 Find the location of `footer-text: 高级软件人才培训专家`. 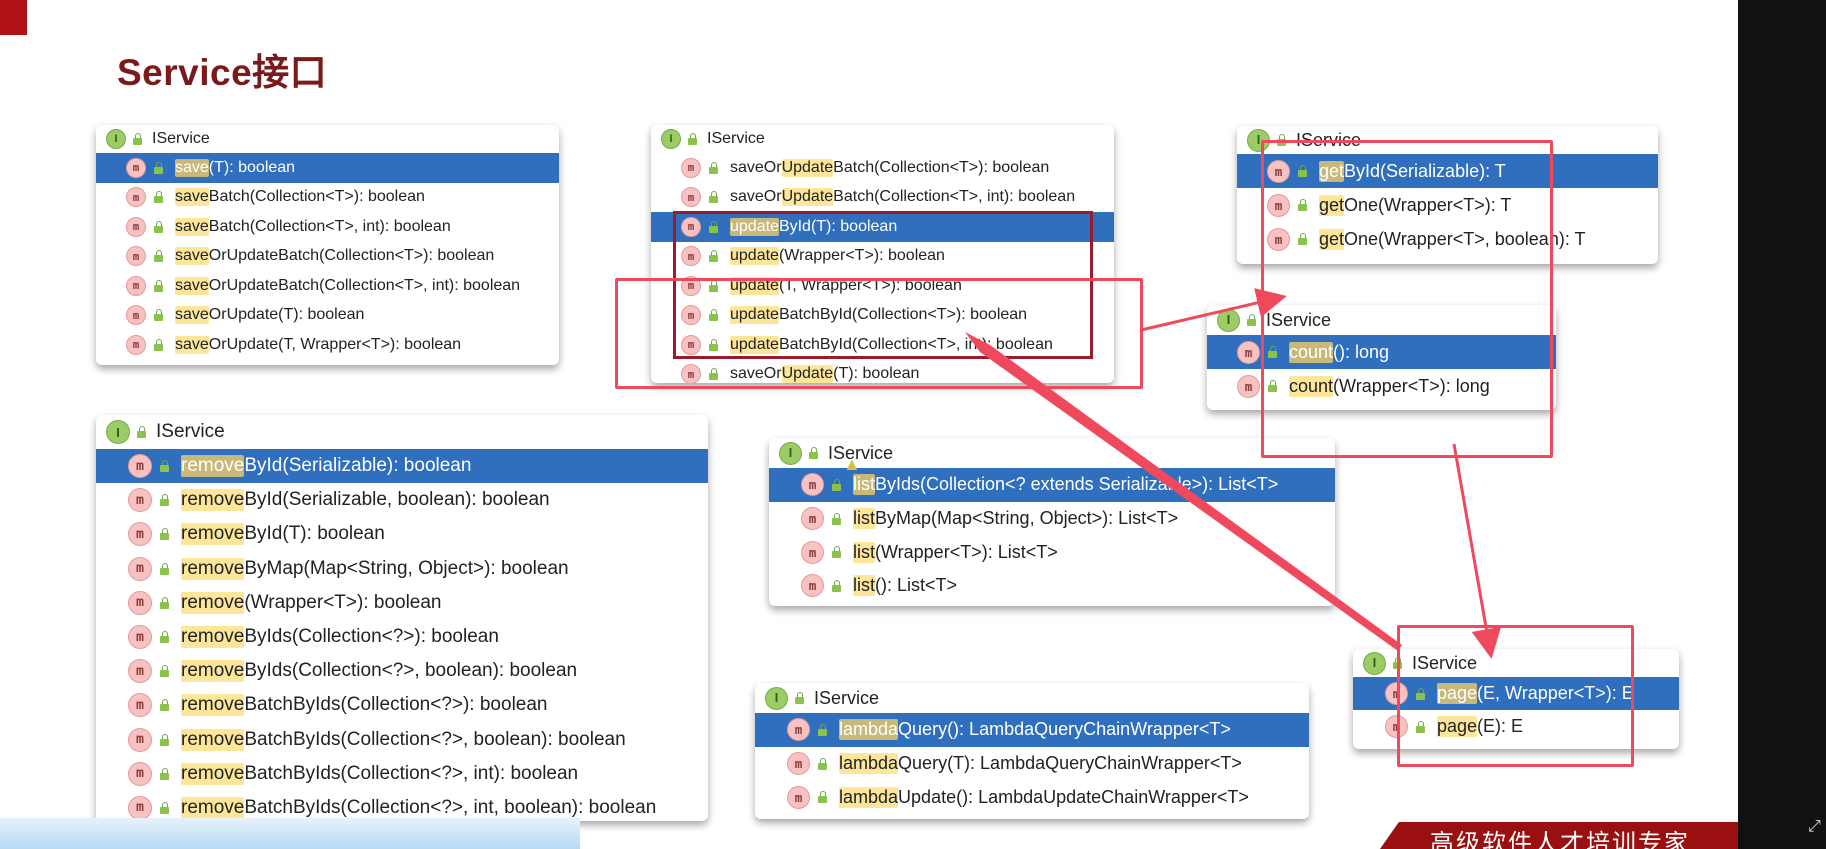

footer-text: 高级软件人才培训专家 is located at coordinates (1560, 839).